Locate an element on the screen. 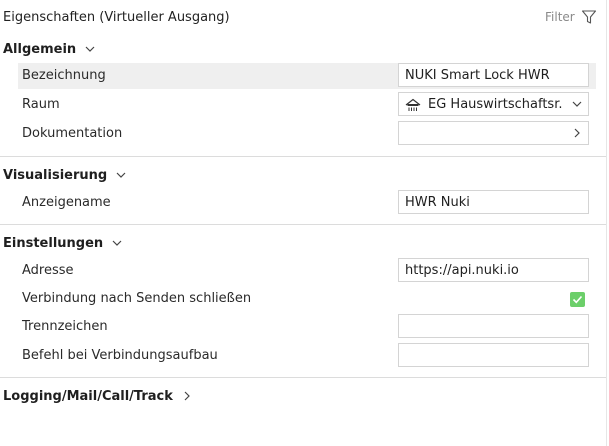 This screenshot has height=446, width=609. row-raum: Raum EG Hauswirtschaftsr. is located at coordinates (307, 105).